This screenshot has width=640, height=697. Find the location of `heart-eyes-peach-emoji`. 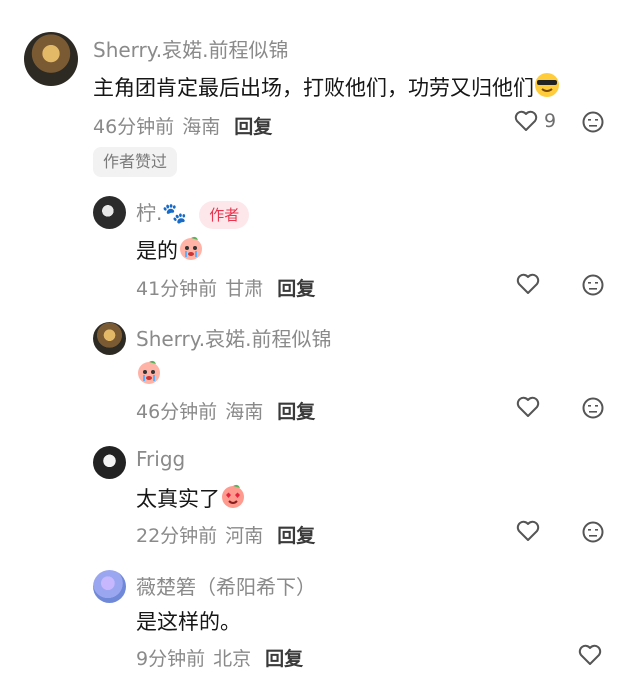

heart-eyes-peach-emoji is located at coordinates (232, 495).